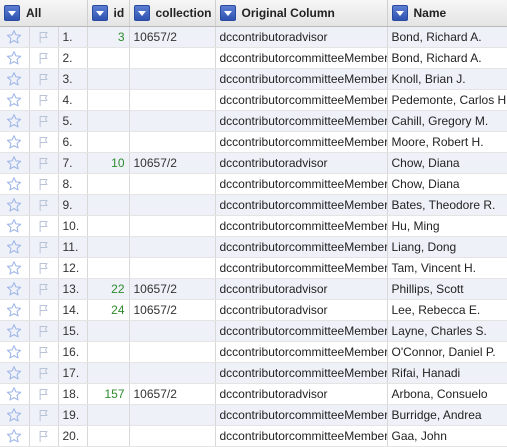 The width and height of the screenshot is (507, 447). Describe the element at coordinates (447, 415) in the screenshot. I see `cell-name: Burridge, Andrea` at that location.